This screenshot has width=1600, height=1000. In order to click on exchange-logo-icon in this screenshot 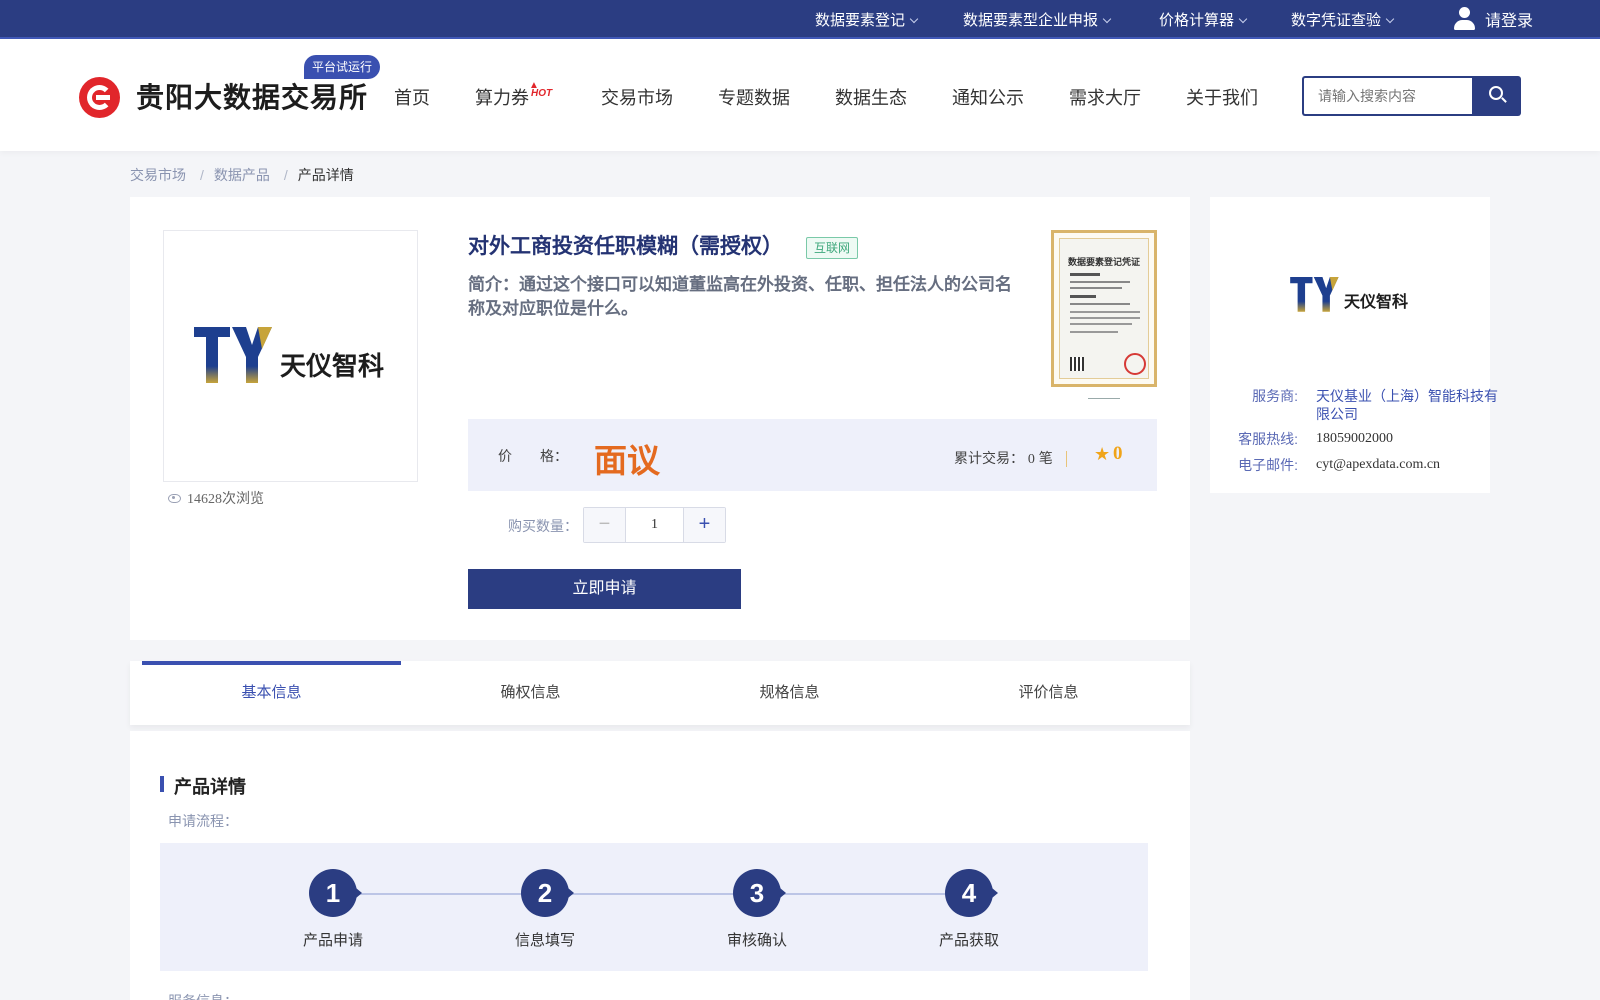, I will do `click(99, 97)`.